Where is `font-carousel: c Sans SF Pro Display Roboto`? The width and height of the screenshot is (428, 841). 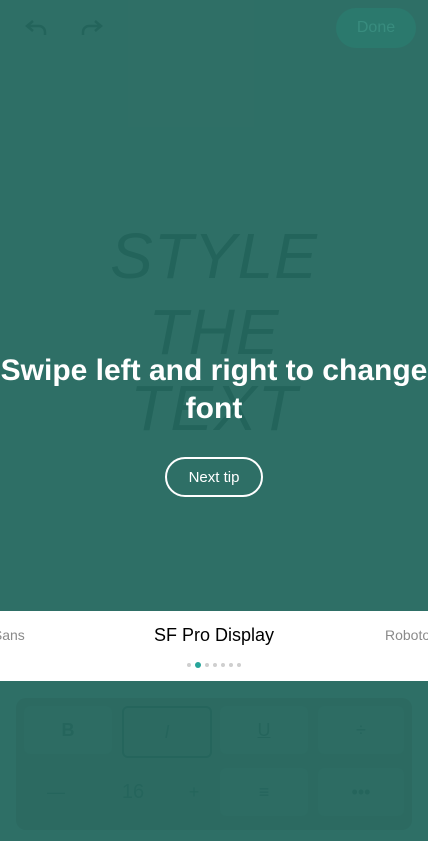 font-carousel: c Sans SF Pro Display Roboto is located at coordinates (214, 646).